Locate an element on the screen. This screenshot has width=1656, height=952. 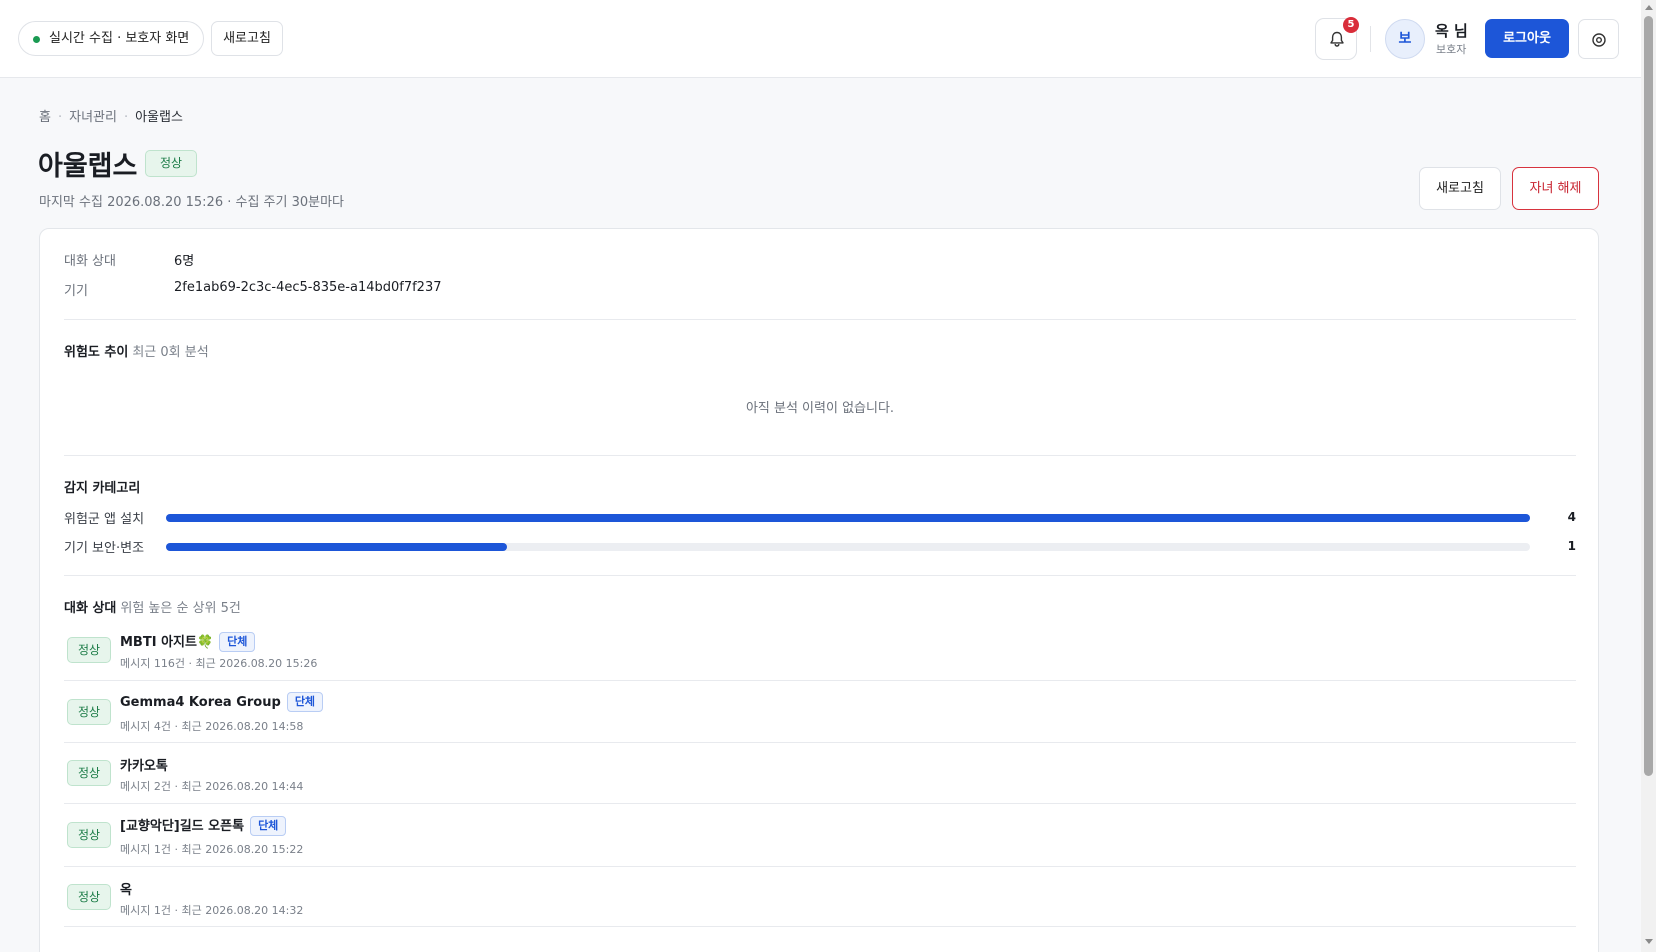
breadcrumb: 홈 · 자녀관리 · 아울랩스 is located at coordinates (111, 115).